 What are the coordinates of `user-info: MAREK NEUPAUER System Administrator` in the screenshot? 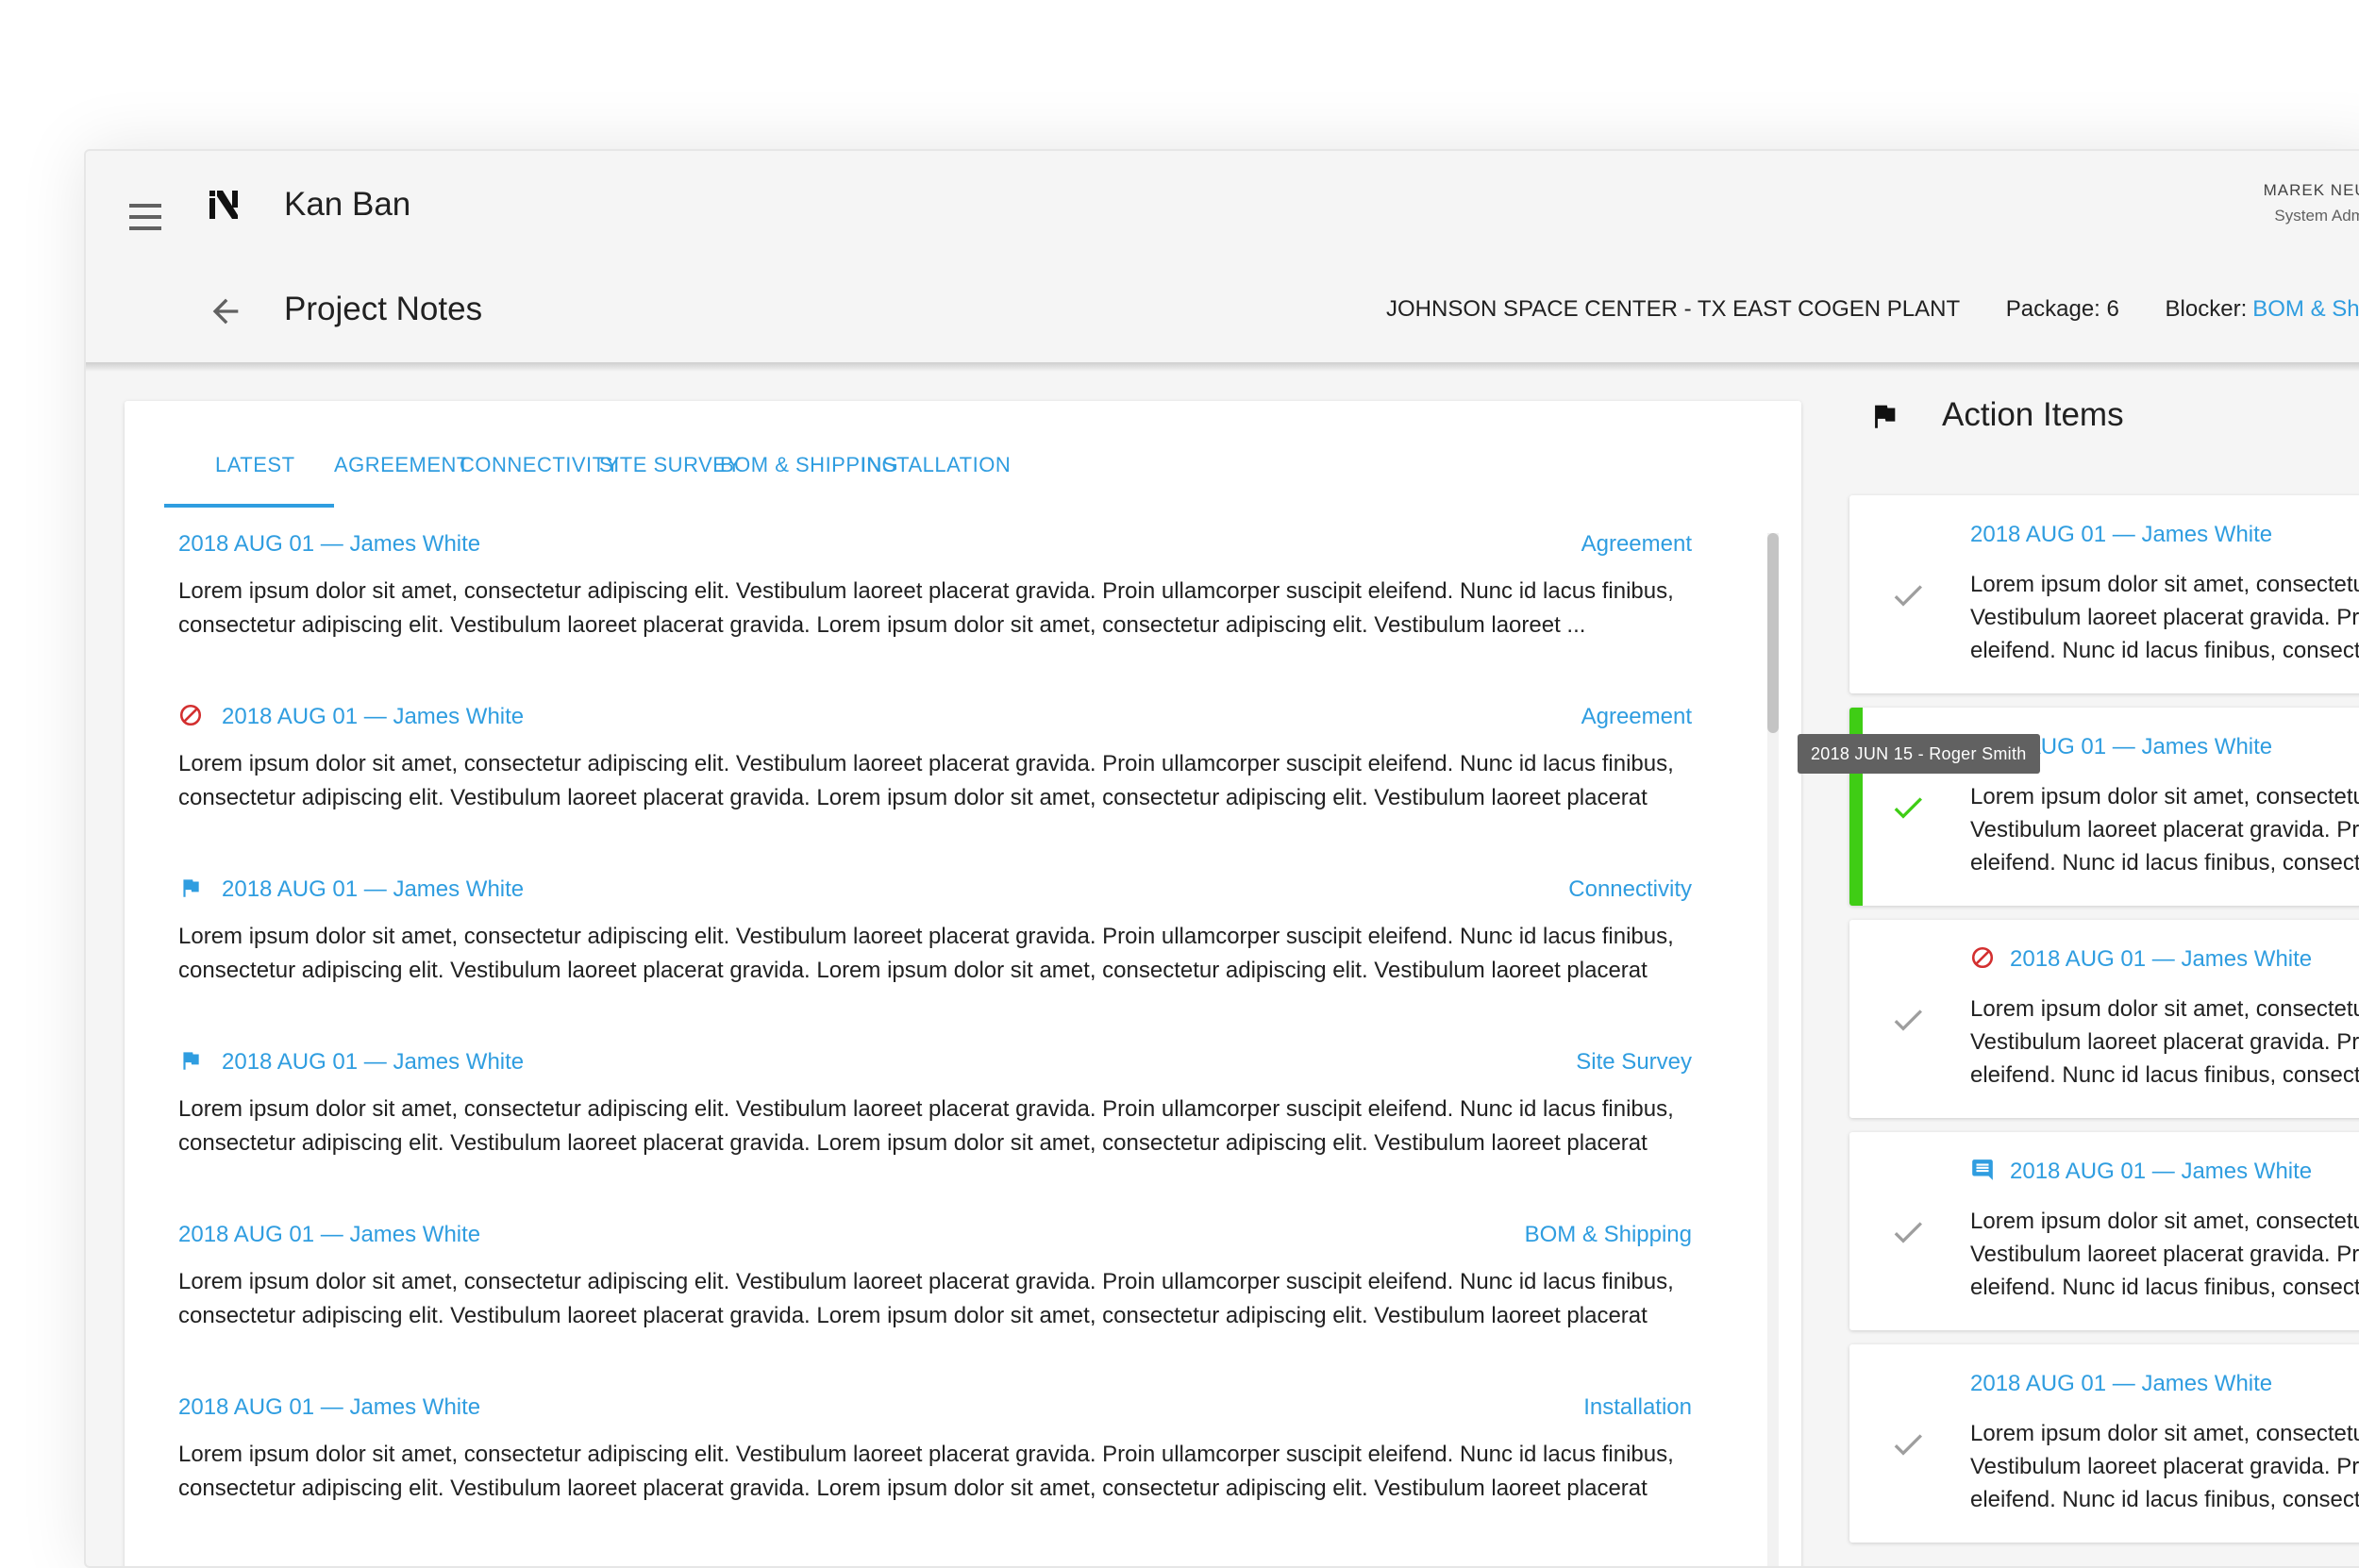 It's located at (2279, 203).